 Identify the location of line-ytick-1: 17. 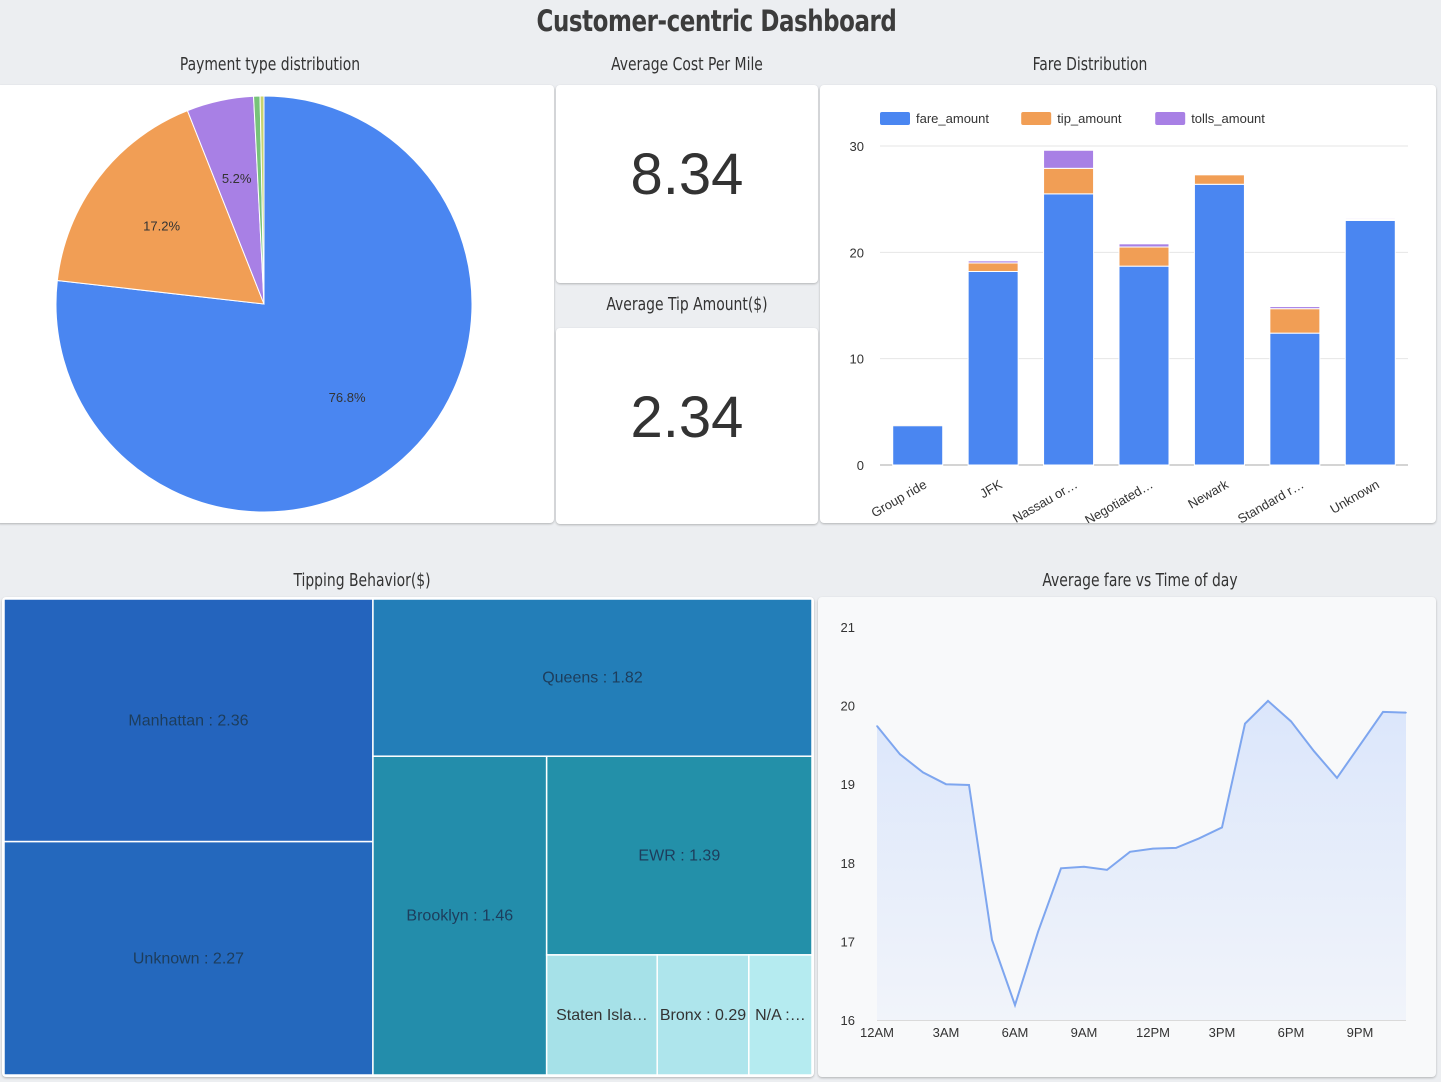
(848, 941).